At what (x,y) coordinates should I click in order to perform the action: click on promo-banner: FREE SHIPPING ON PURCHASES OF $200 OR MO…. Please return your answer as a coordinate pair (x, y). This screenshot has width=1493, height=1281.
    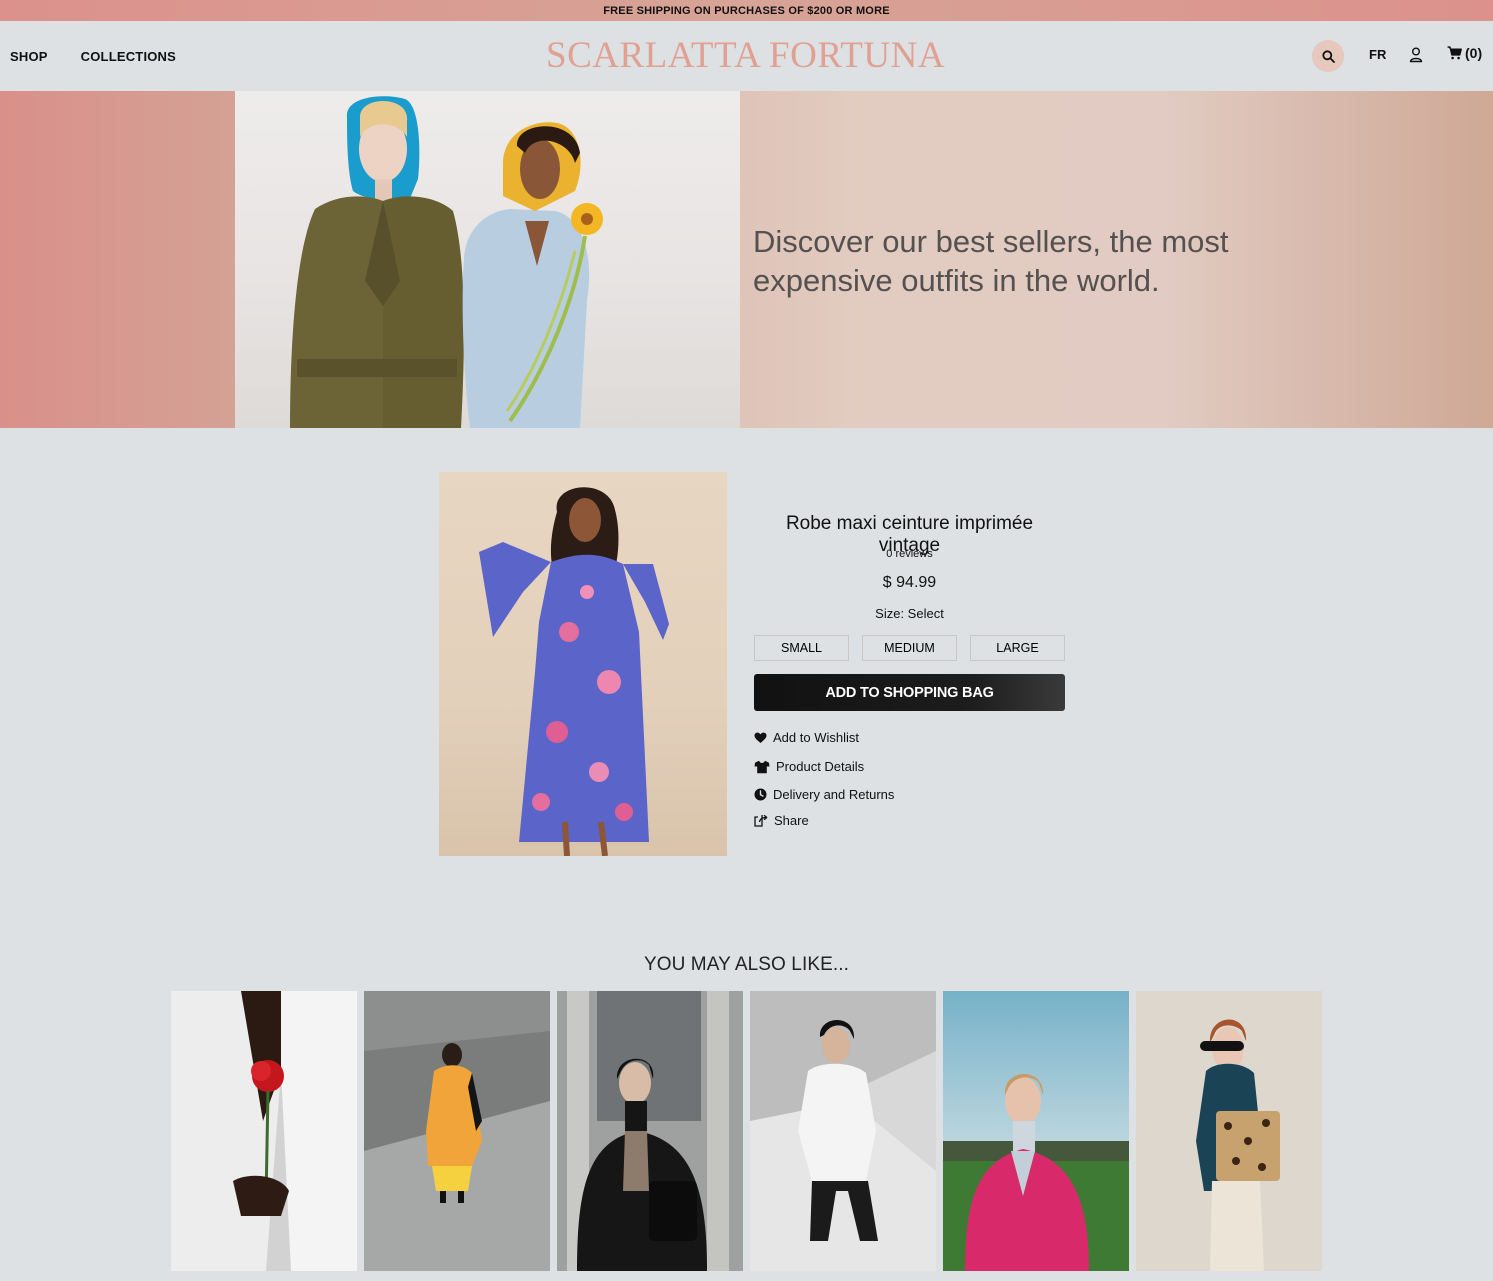
    Looking at the image, I should click on (746, 10).